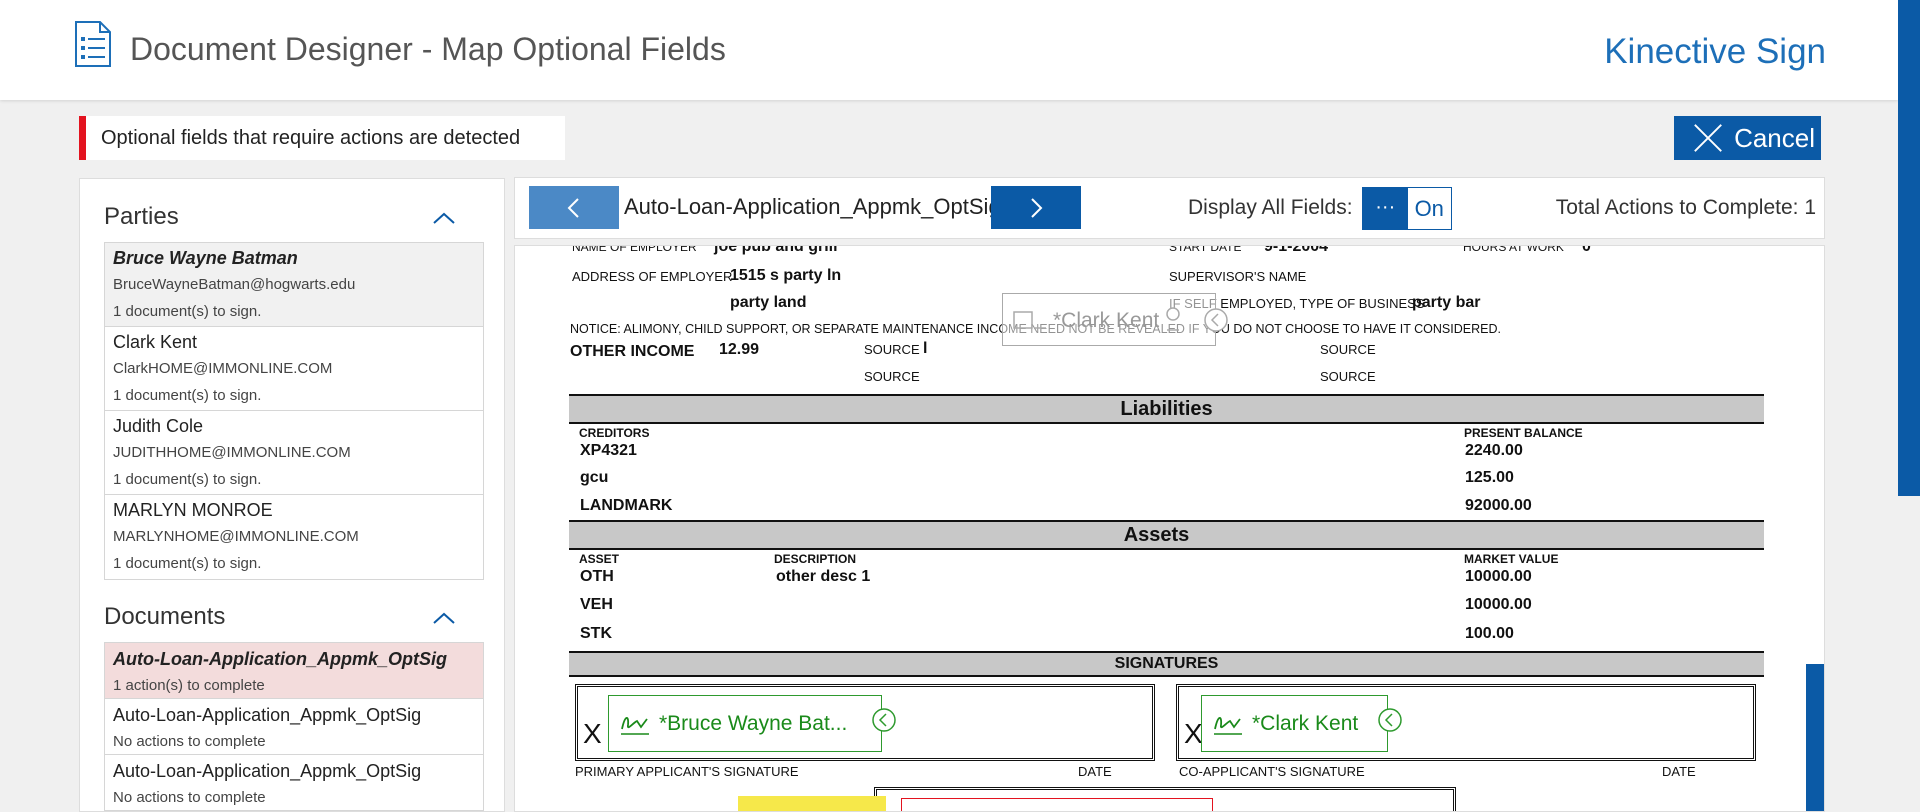 The height and width of the screenshot is (812, 1920). I want to click on page-scrollbar, so click(1909, 406).